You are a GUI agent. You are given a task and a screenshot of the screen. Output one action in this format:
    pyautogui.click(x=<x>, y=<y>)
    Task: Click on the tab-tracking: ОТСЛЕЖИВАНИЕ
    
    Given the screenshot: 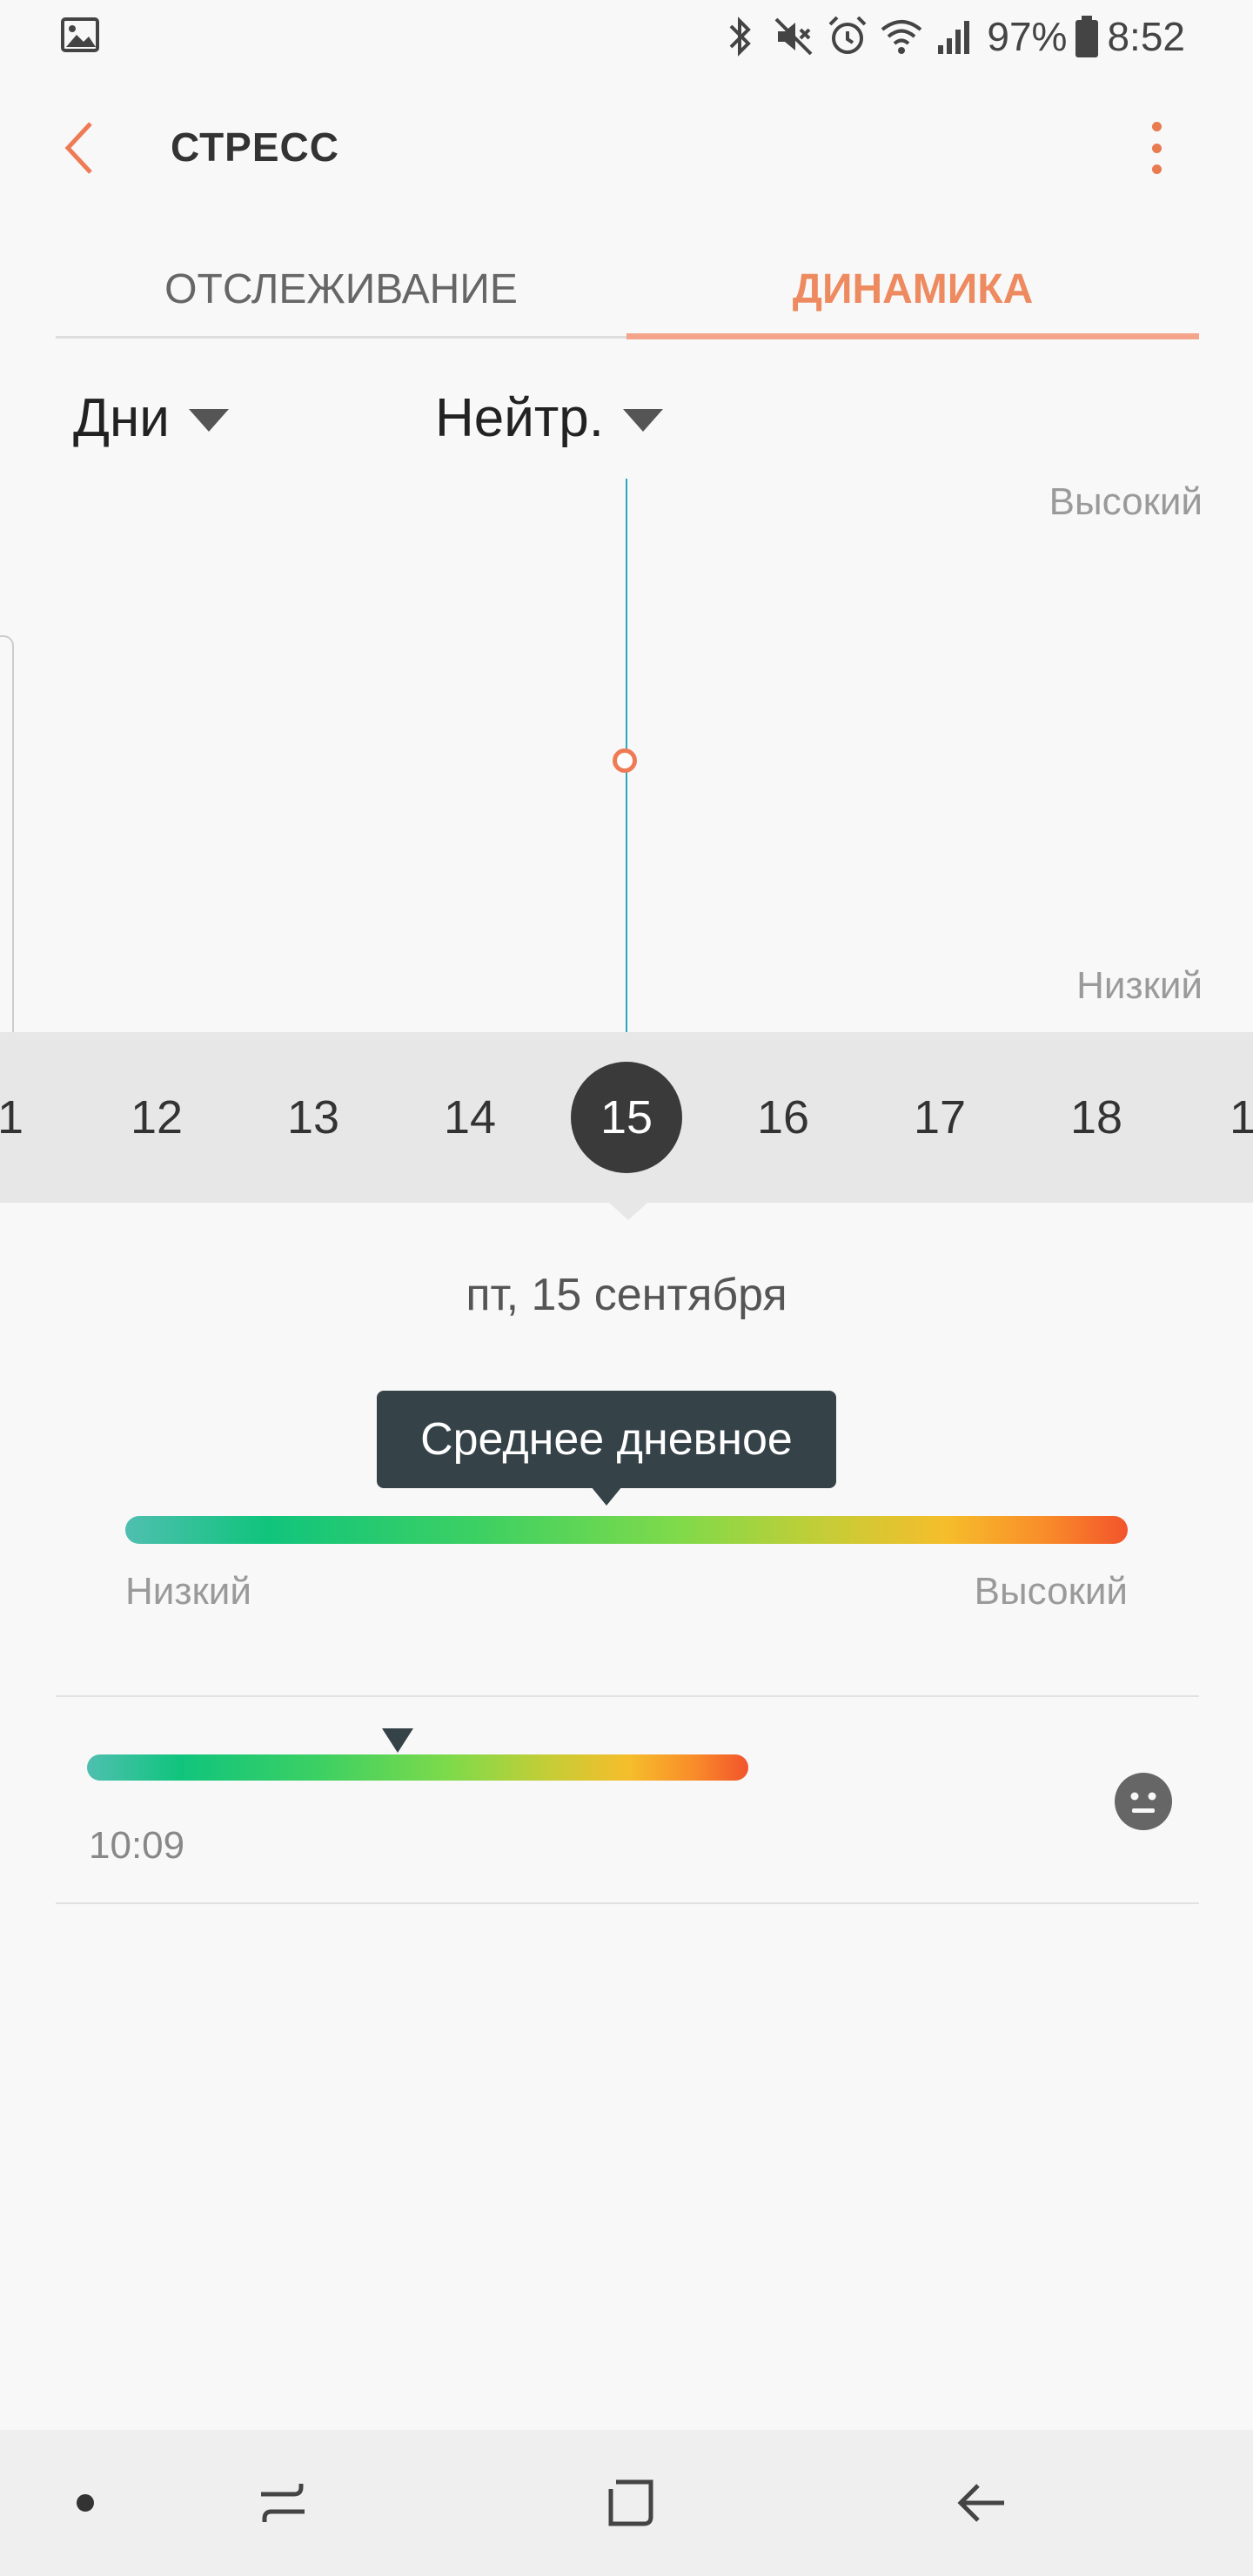 What is the action you would take?
    pyautogui.click(x=341, y=289)
    